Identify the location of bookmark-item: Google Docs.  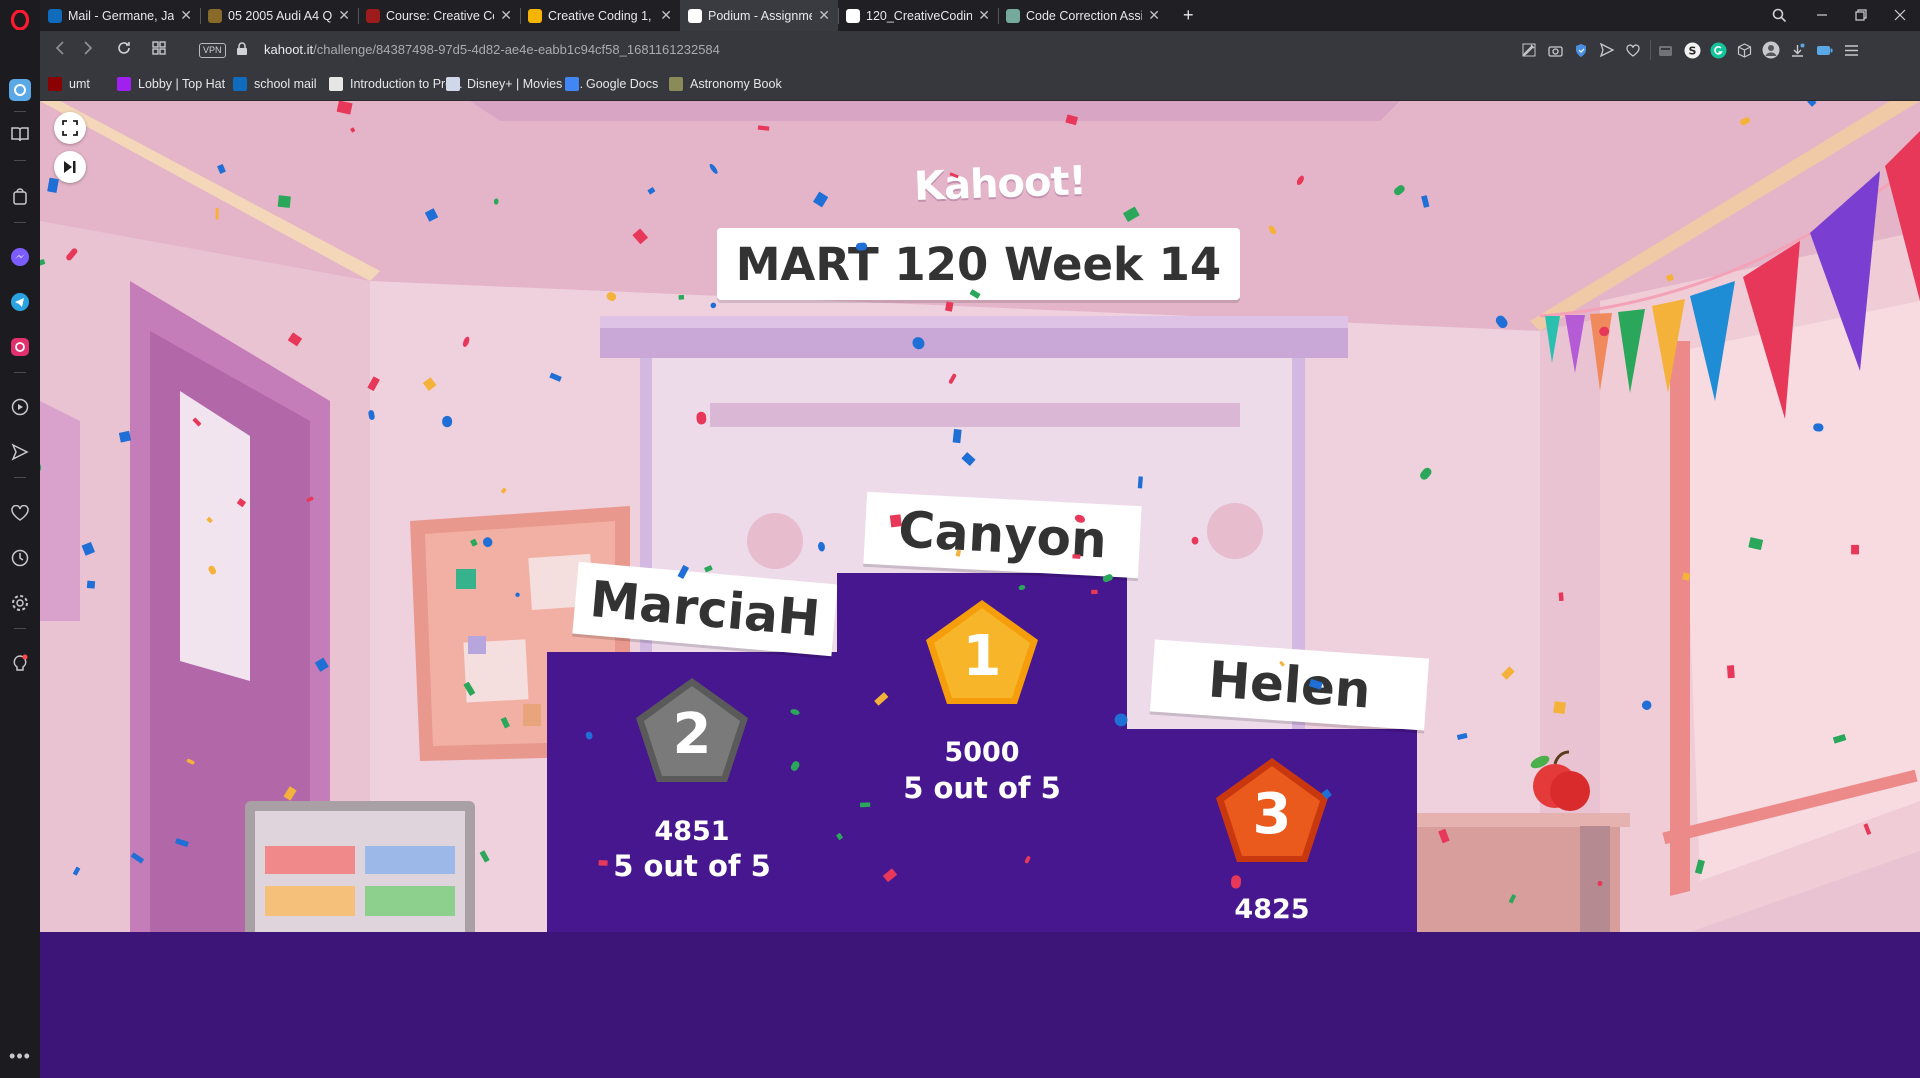
(611, 84).